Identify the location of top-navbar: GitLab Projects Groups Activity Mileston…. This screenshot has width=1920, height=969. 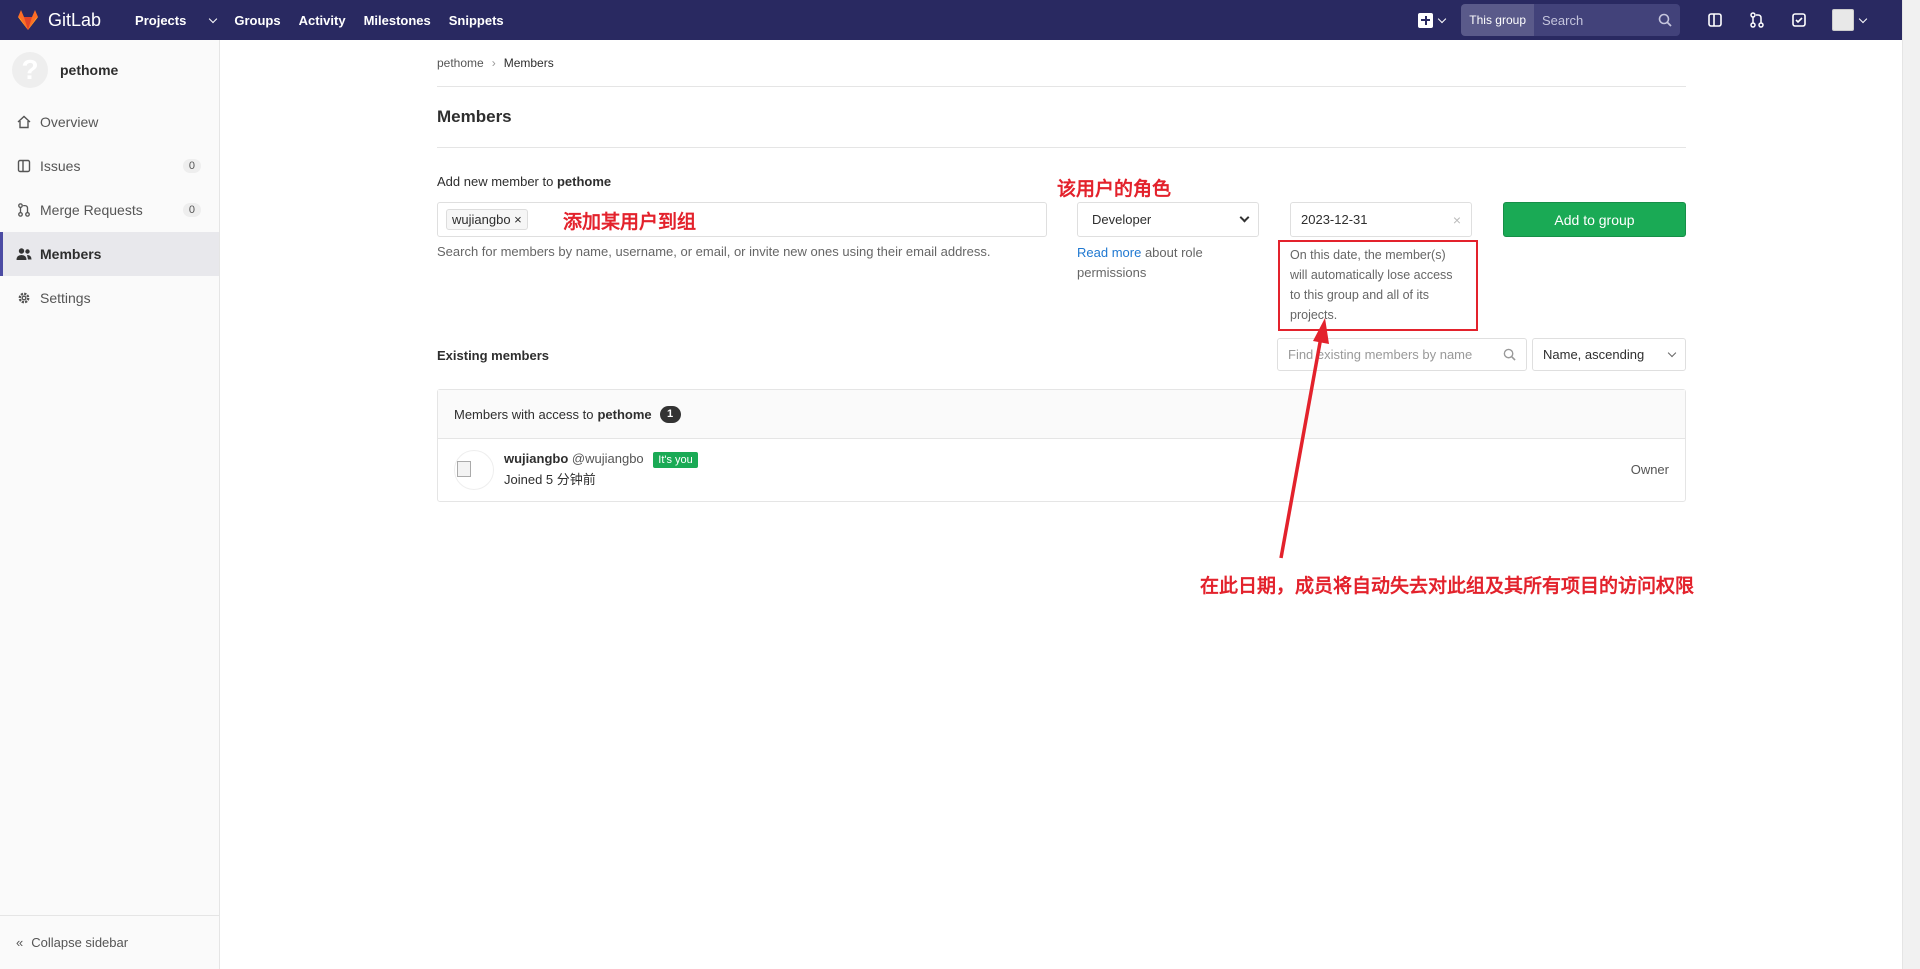
(951, 20).